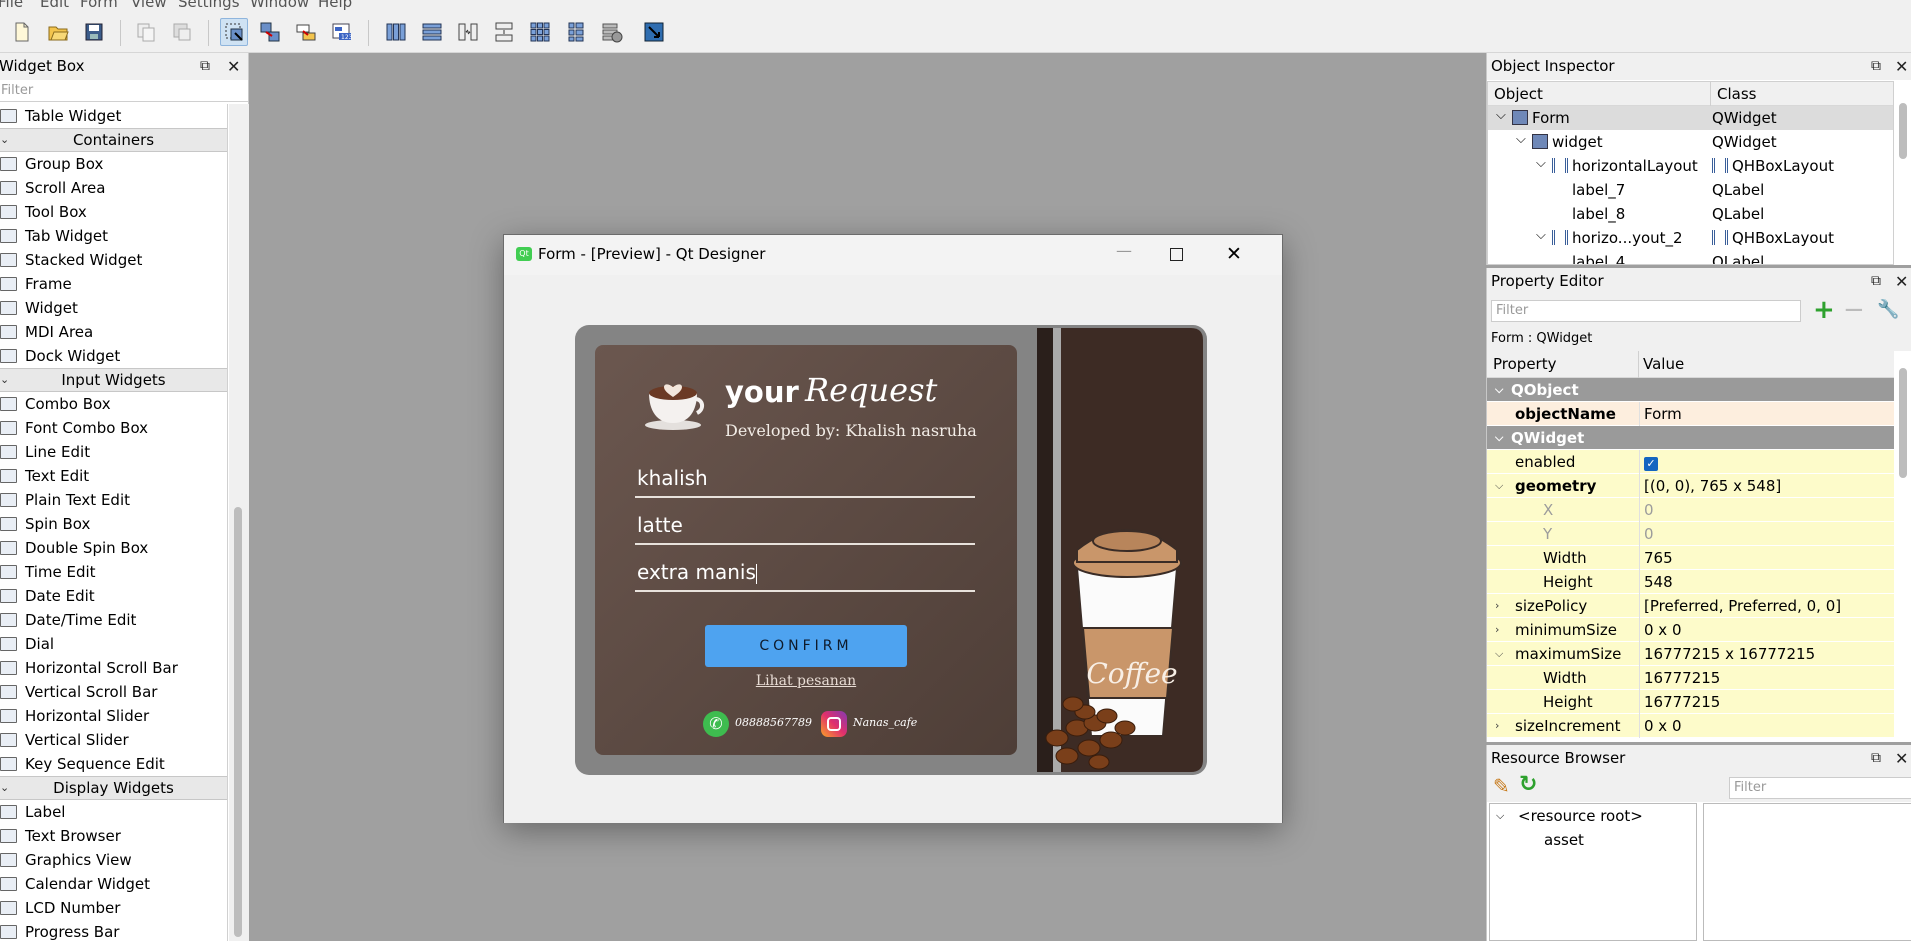 Image resolution: width=1911 pixels, height=941 pixels. What do you see at coordinates (1766, 606) in the screenshot?
I see `property-value: [Preferred, Preferred, 0, 0]` at bounding box center [1766, 606].